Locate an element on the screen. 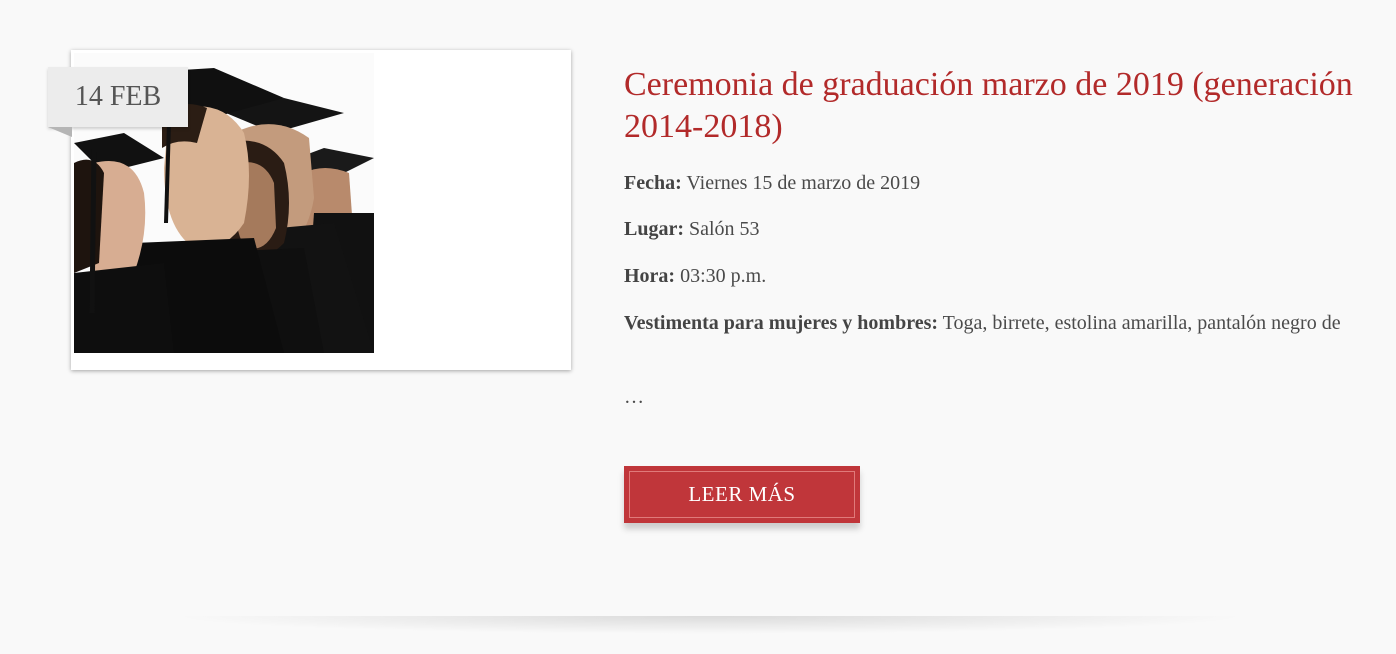 The height and width of the screenshot is (654, 1396). event-lugar: Lugar: Salón 53 is located at coordinates (692, 229).